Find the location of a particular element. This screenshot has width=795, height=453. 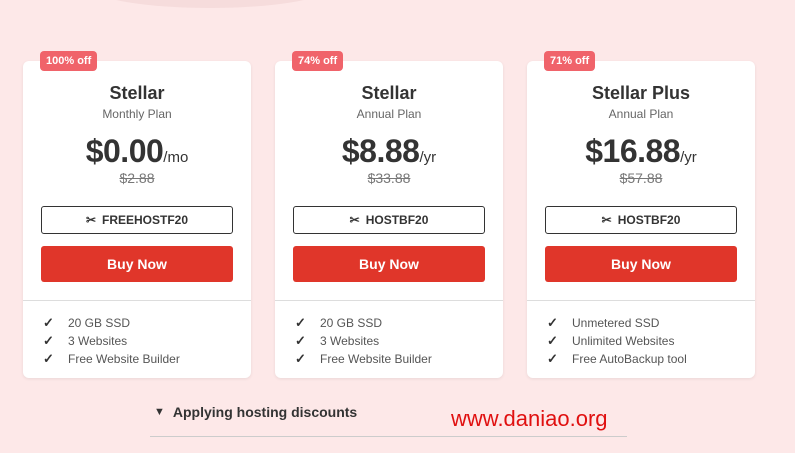

coupon-code: FREEHOSTF20 is located at coordinates (145, 220).